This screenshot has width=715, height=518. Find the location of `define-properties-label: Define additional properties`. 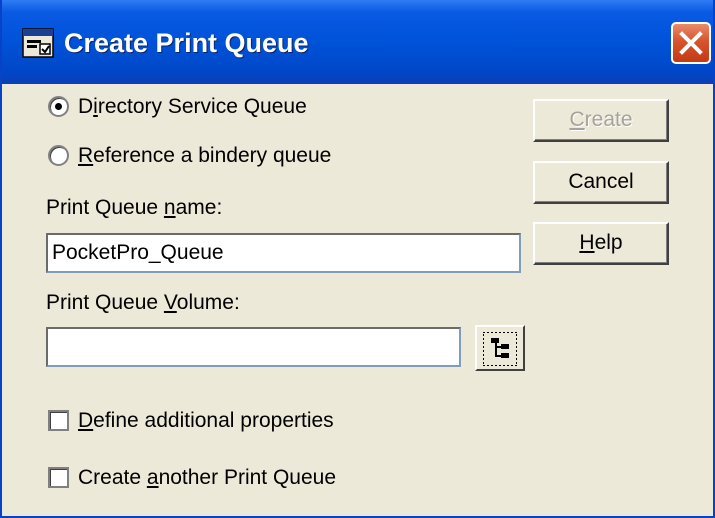

define-properties-label: Define additional properties is located at coordinates (206, 421).